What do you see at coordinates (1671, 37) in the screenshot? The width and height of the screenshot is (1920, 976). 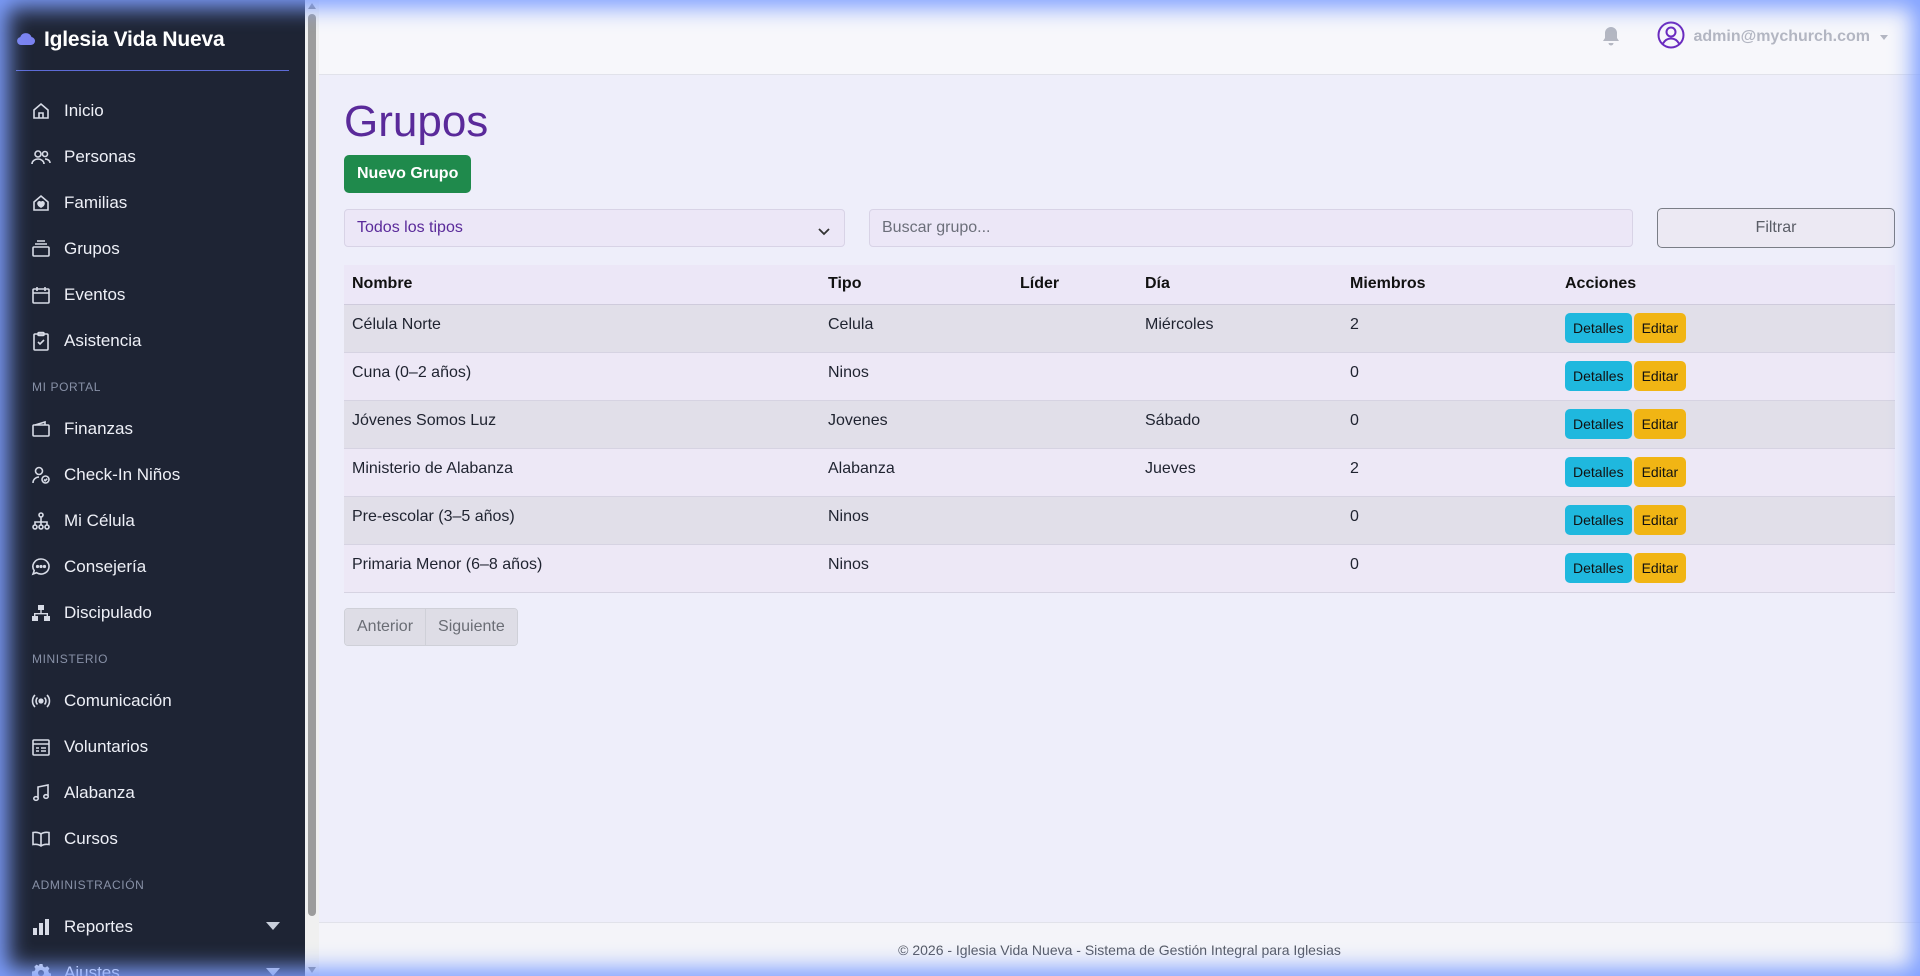 I see `user-avatar-icon` at bounding box center [1671, 37].